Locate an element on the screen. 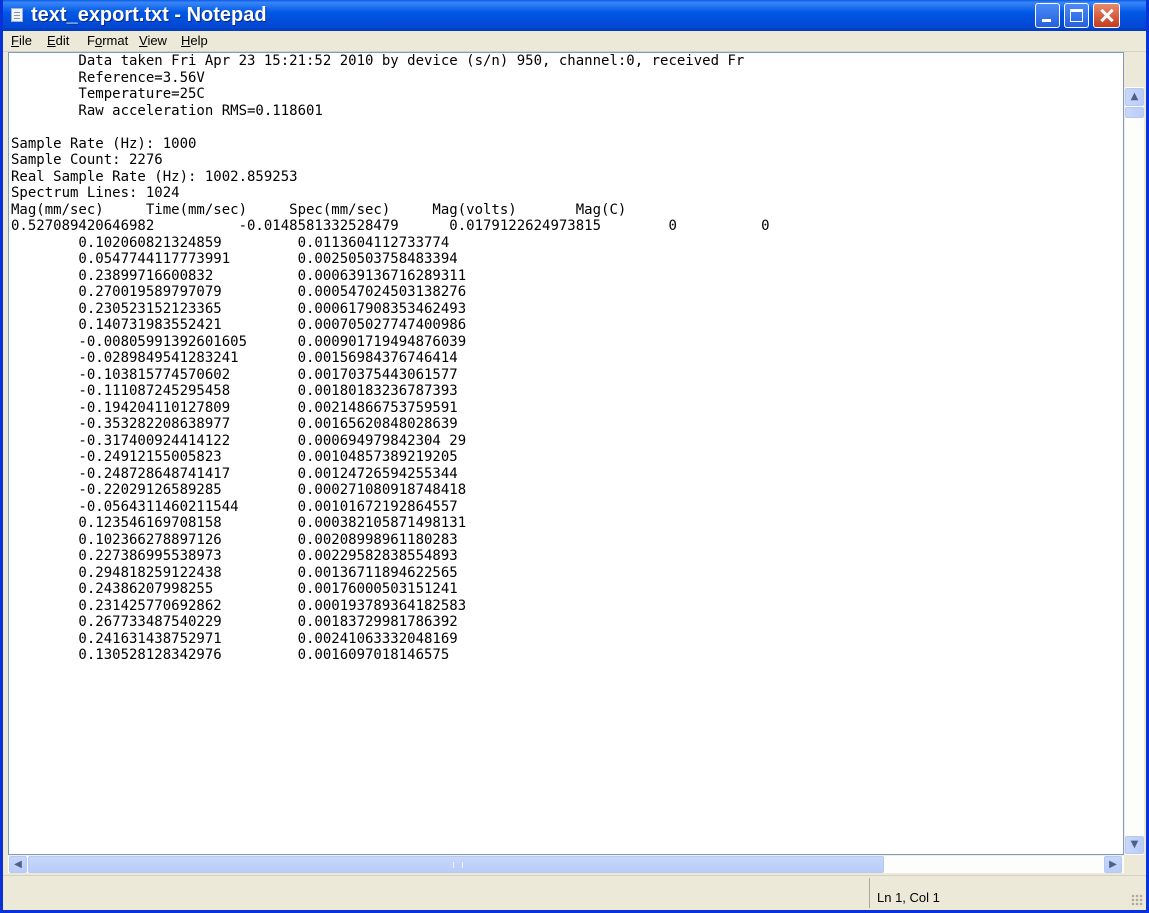 Image resolution: width=1149 pixels, height=913 pixels. notepad-icon is located at coordinates (17, 15).